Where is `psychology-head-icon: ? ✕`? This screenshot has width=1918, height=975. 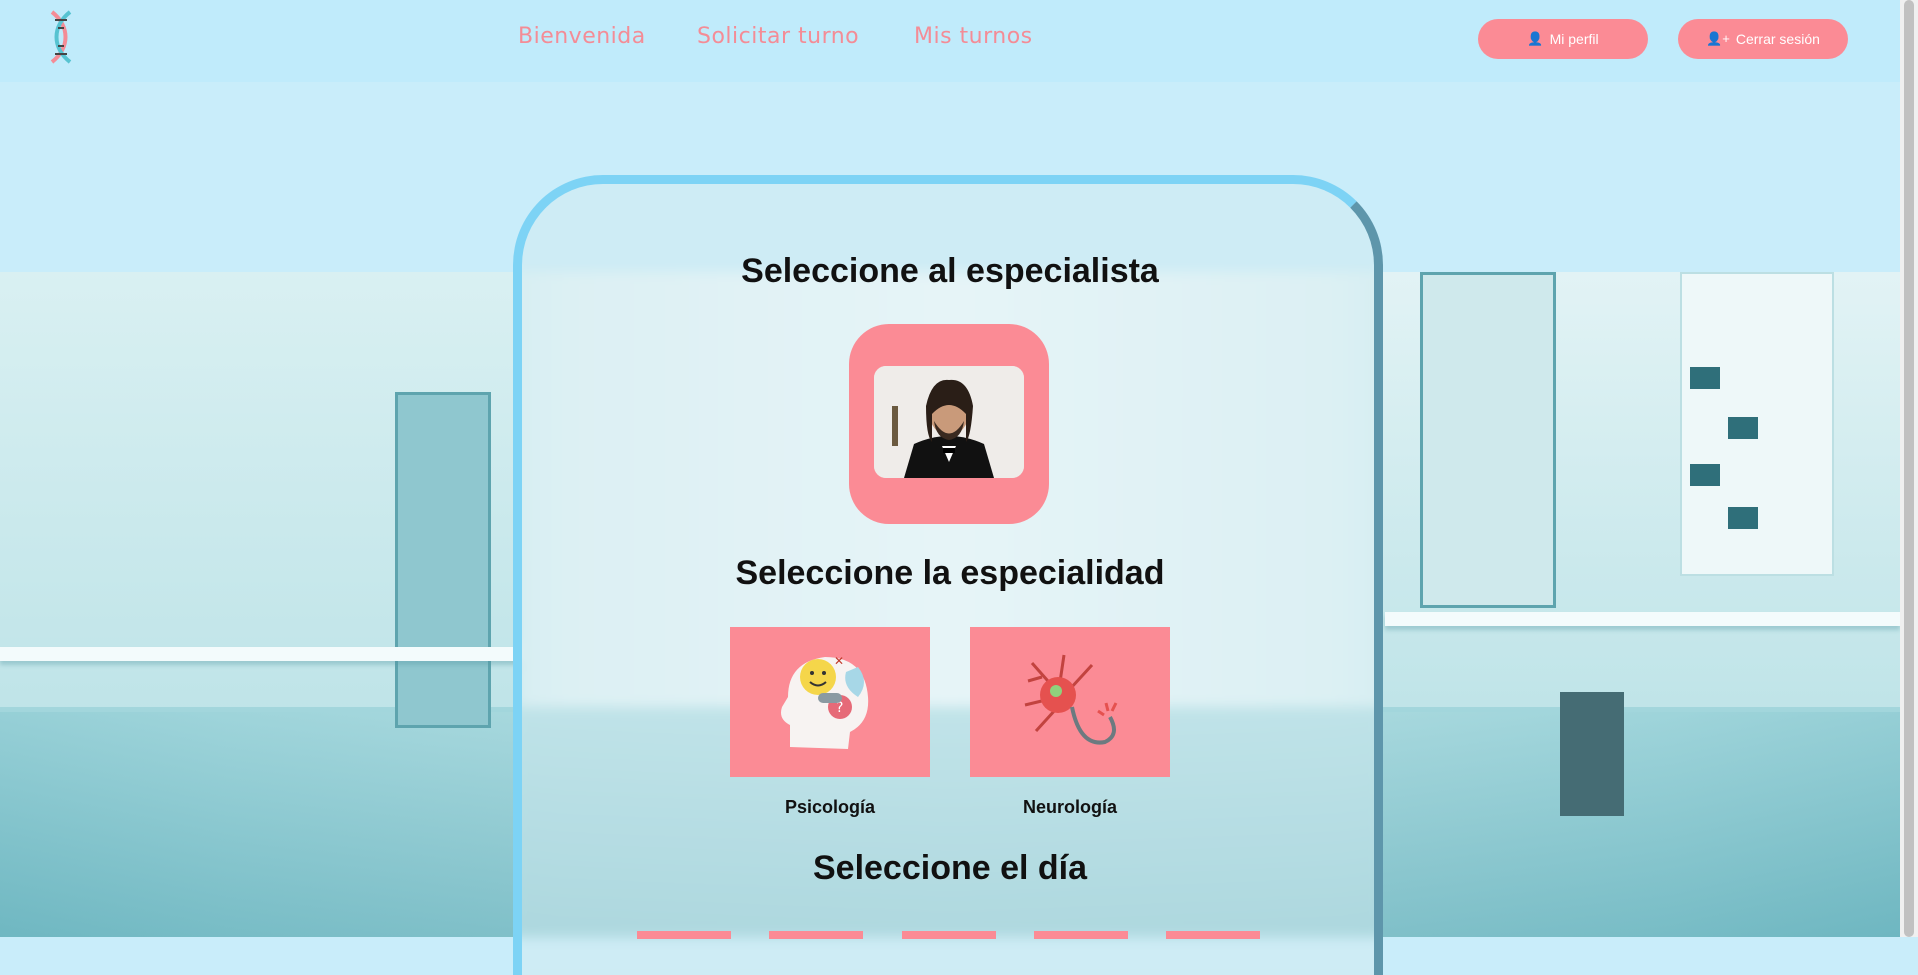
psychology-head-icon: ? ✕ is located at coordinates (825, 701).